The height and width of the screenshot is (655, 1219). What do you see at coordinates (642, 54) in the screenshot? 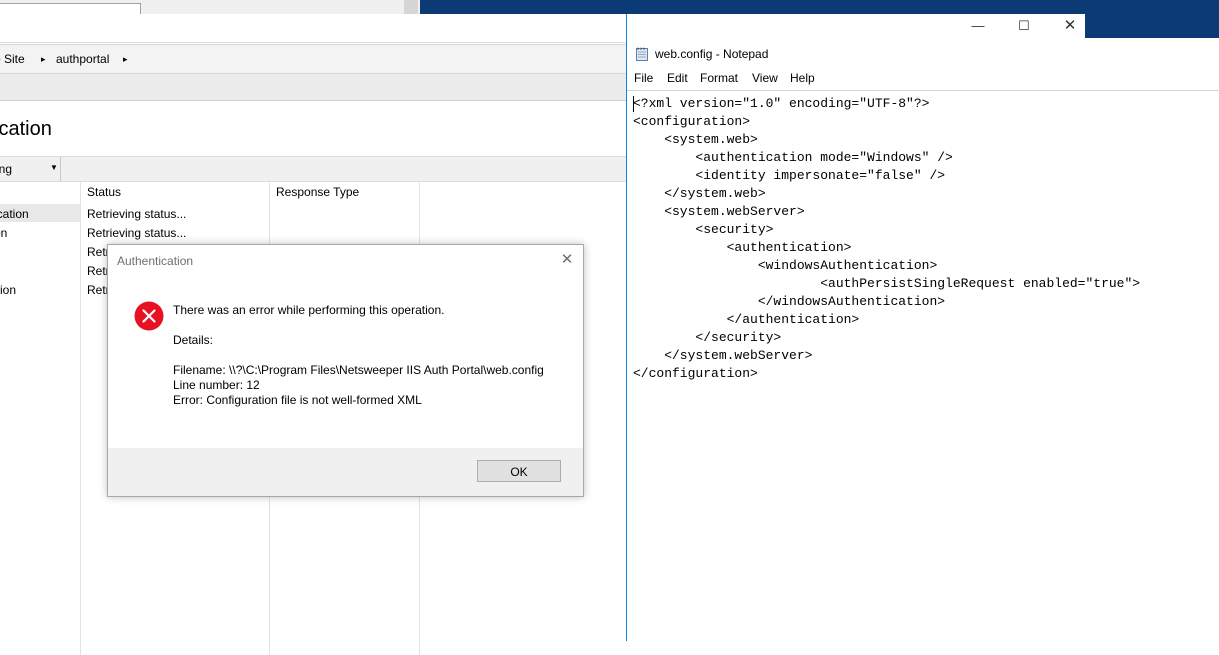
I see `notepad-icon` at bounding box center [642, 54].